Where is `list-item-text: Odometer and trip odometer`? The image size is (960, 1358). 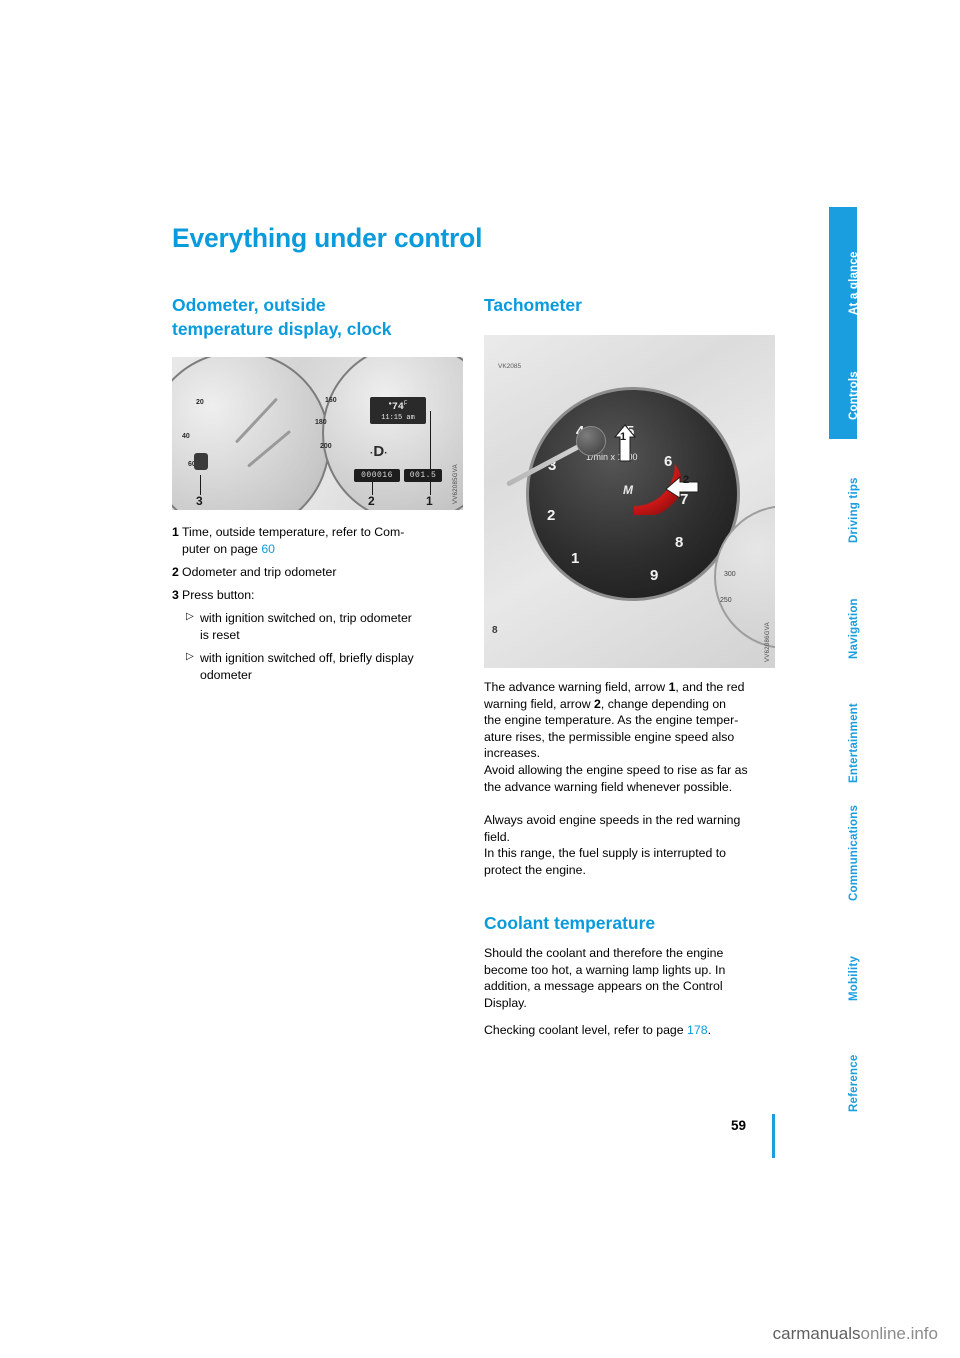 list-item-text: Odometer and trip odometer is located at coordinates (259, 572).